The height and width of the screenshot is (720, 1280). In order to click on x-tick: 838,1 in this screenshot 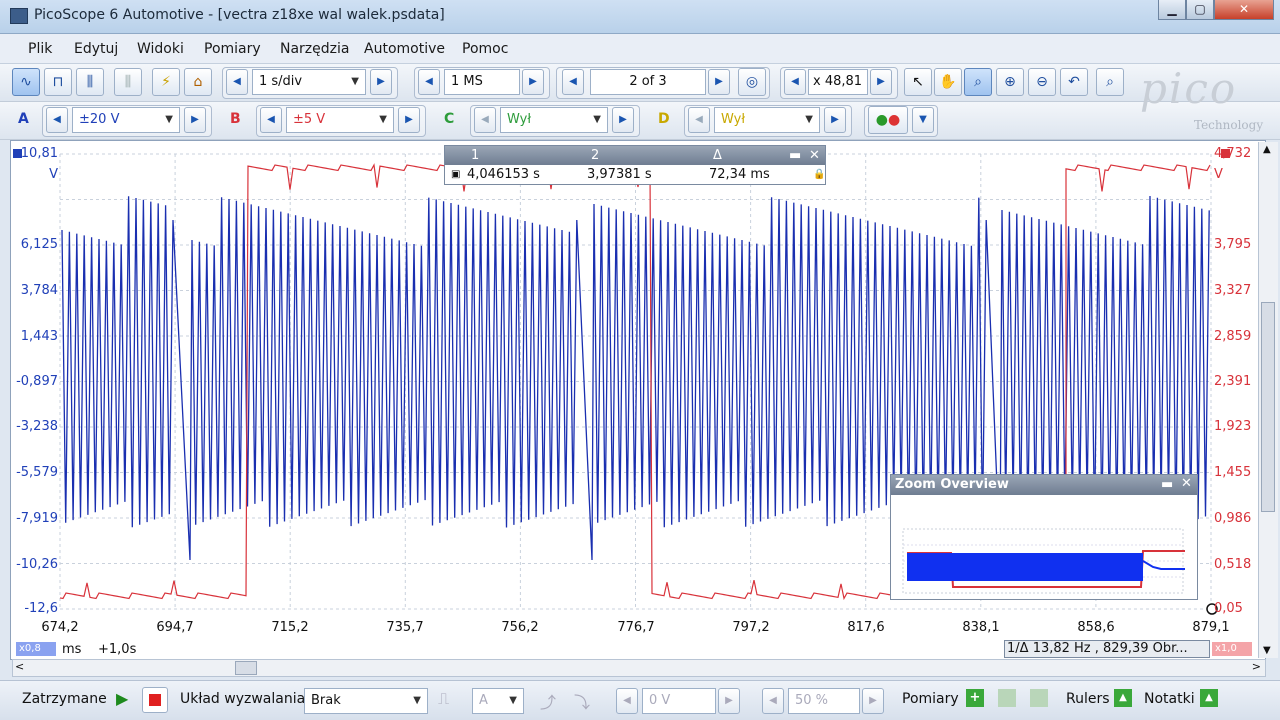, I will do `click(981, 627)`.